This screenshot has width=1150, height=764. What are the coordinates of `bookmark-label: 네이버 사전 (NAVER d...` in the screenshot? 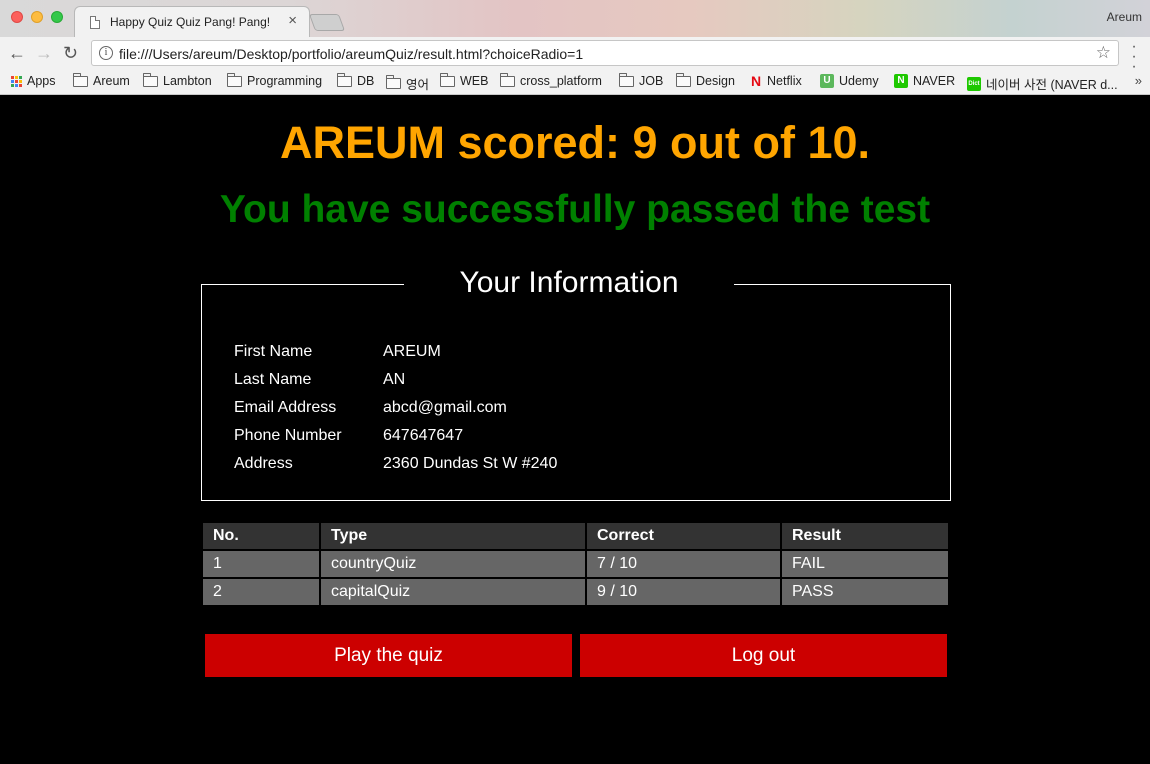 It's located at (1052, 85).